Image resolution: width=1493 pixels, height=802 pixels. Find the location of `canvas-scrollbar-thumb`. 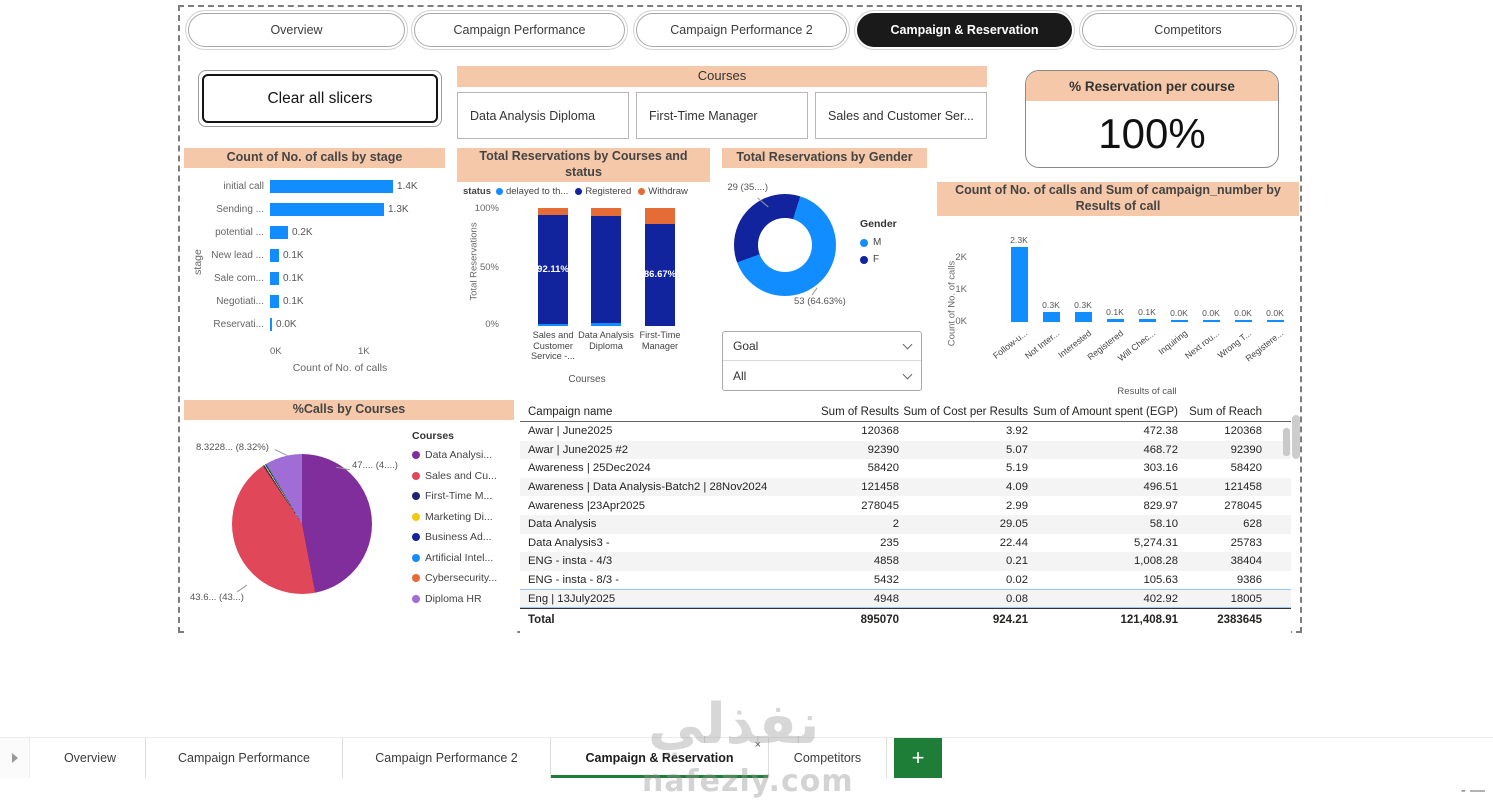

canvas-scrollbar-thumb is located at coordinates (1296, 437).